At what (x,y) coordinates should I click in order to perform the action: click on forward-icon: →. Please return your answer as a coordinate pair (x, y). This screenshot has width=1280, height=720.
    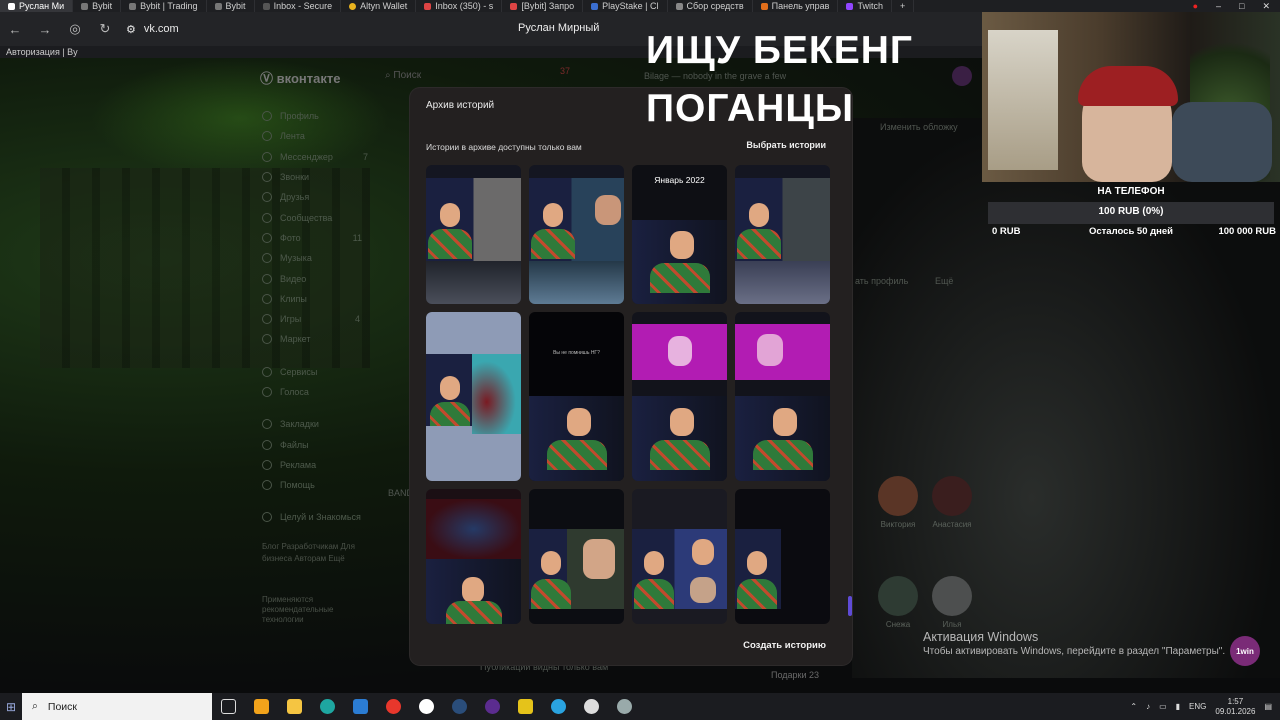
    Looking at the image, I should click on (45, 29).